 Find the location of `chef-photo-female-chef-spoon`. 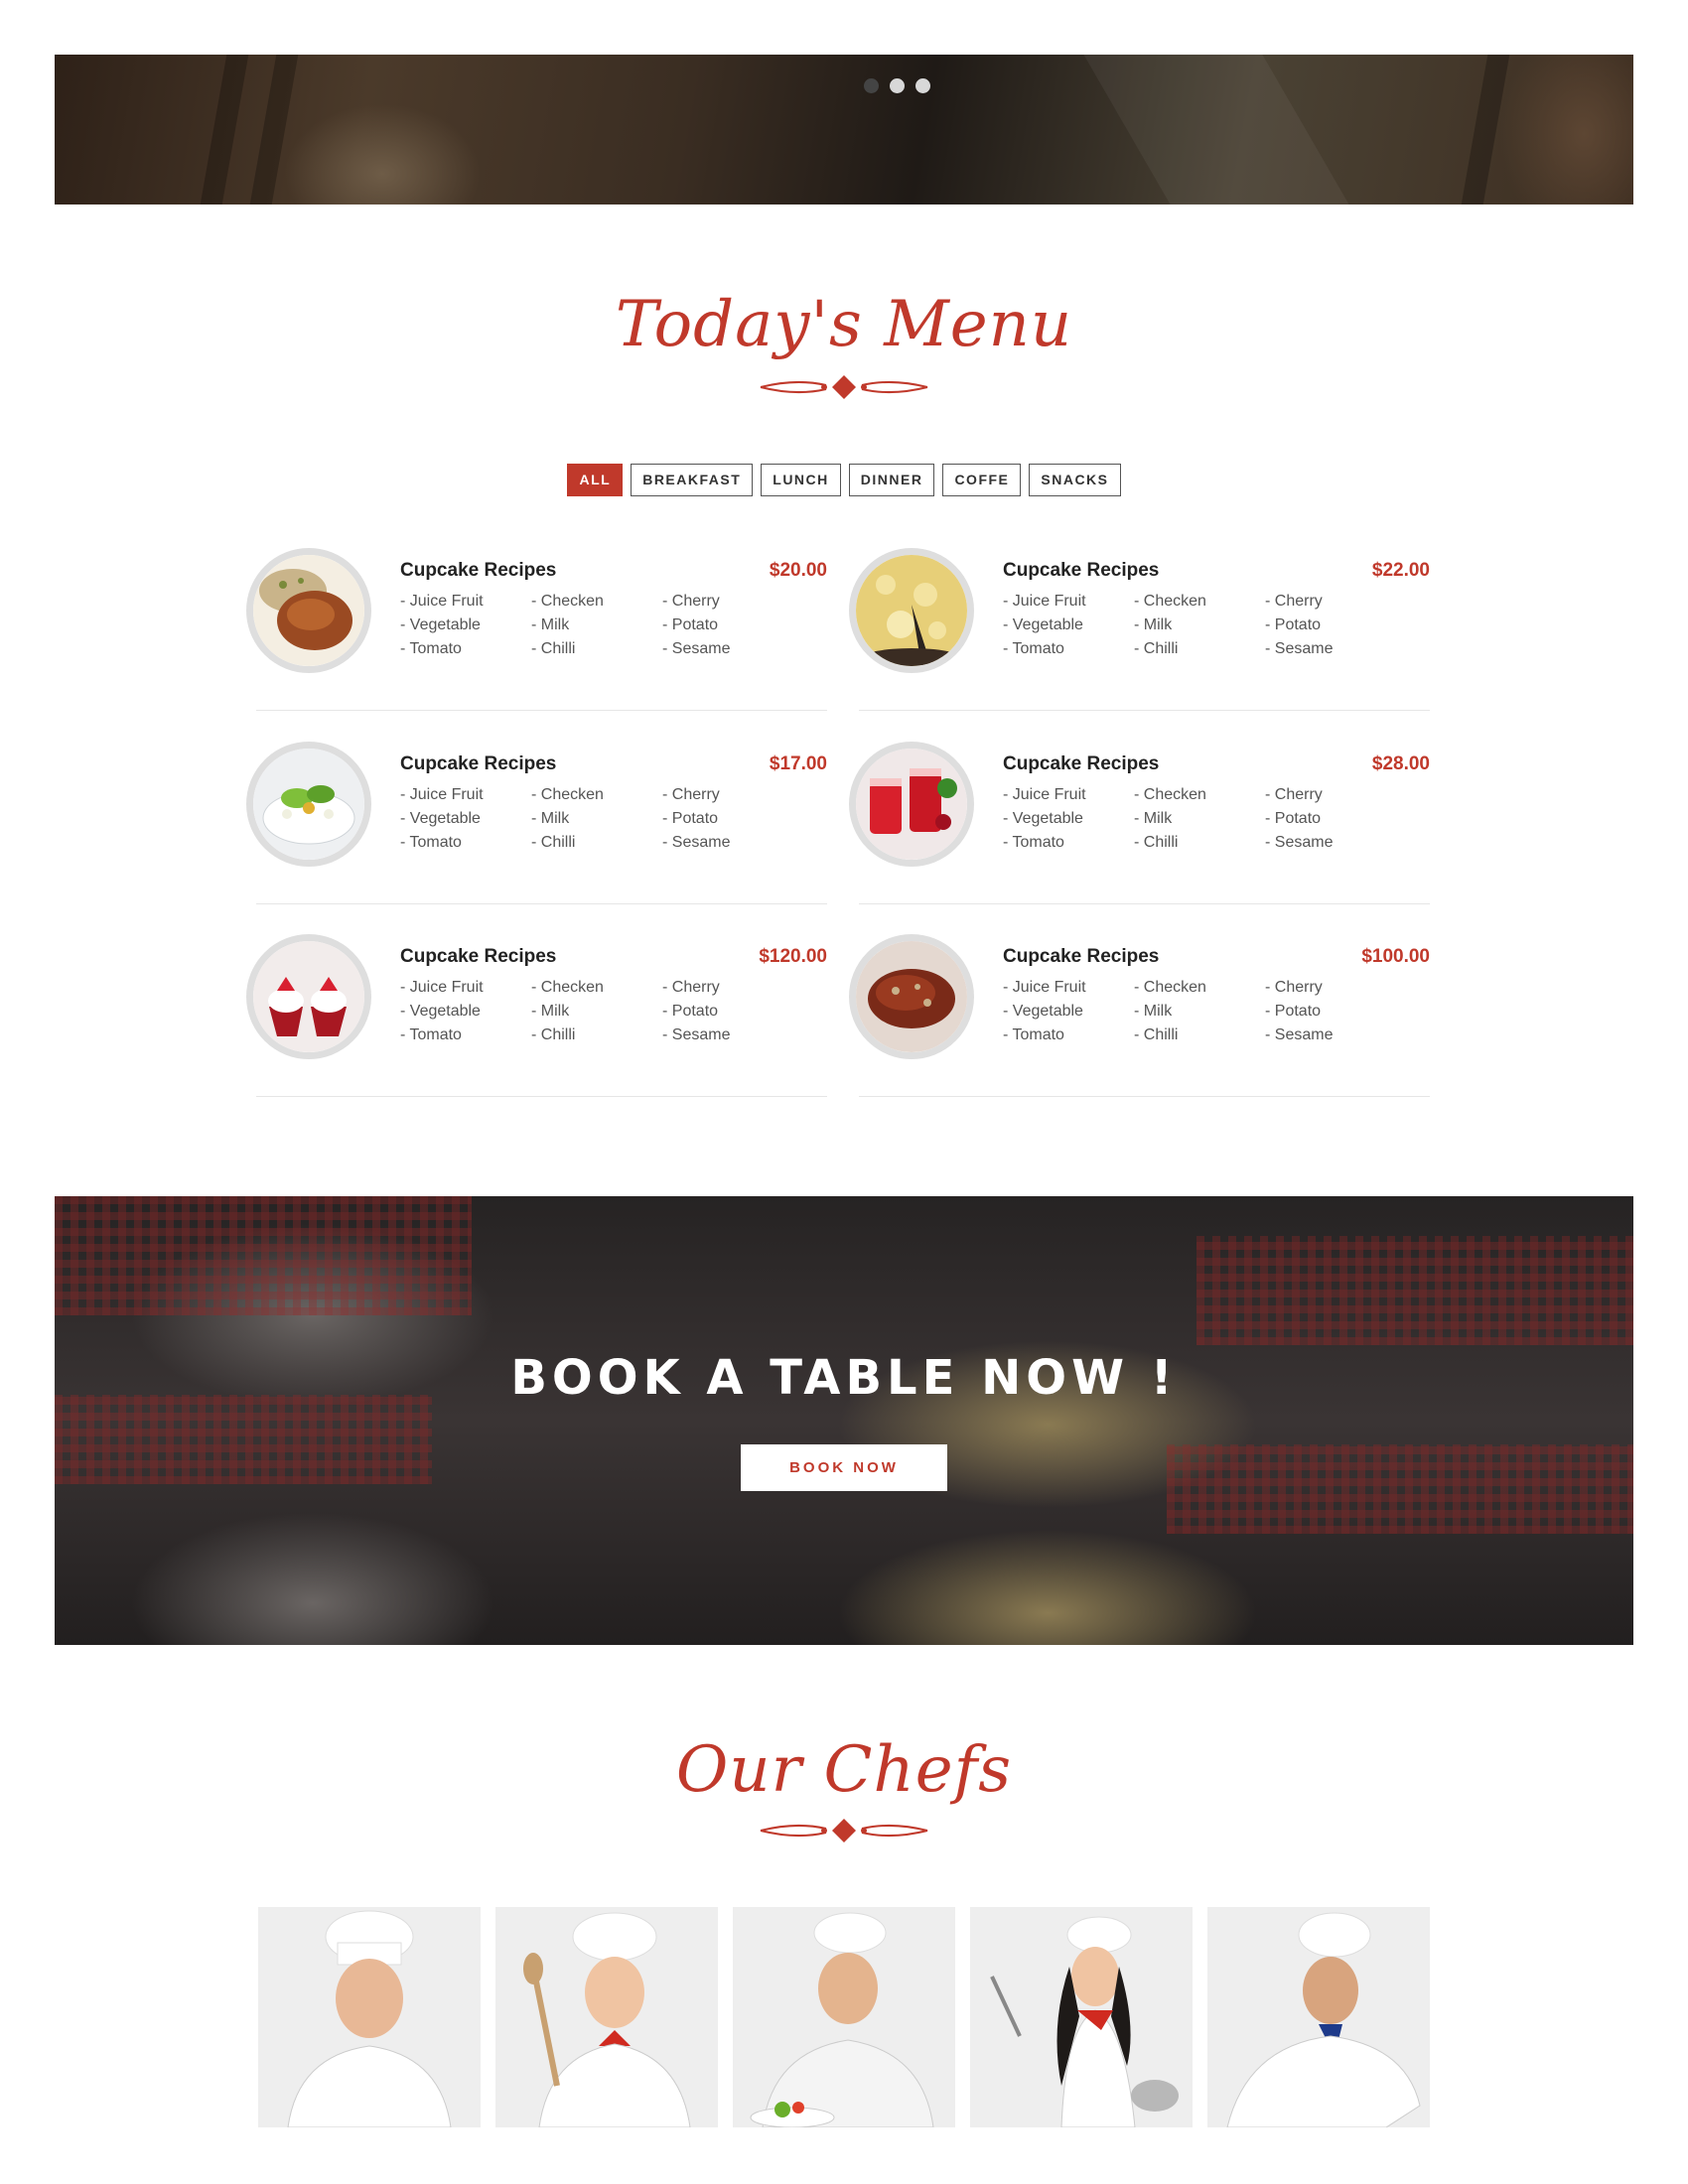

chef-photo-female-chef-spoon is located at coordinates (606, 2017).